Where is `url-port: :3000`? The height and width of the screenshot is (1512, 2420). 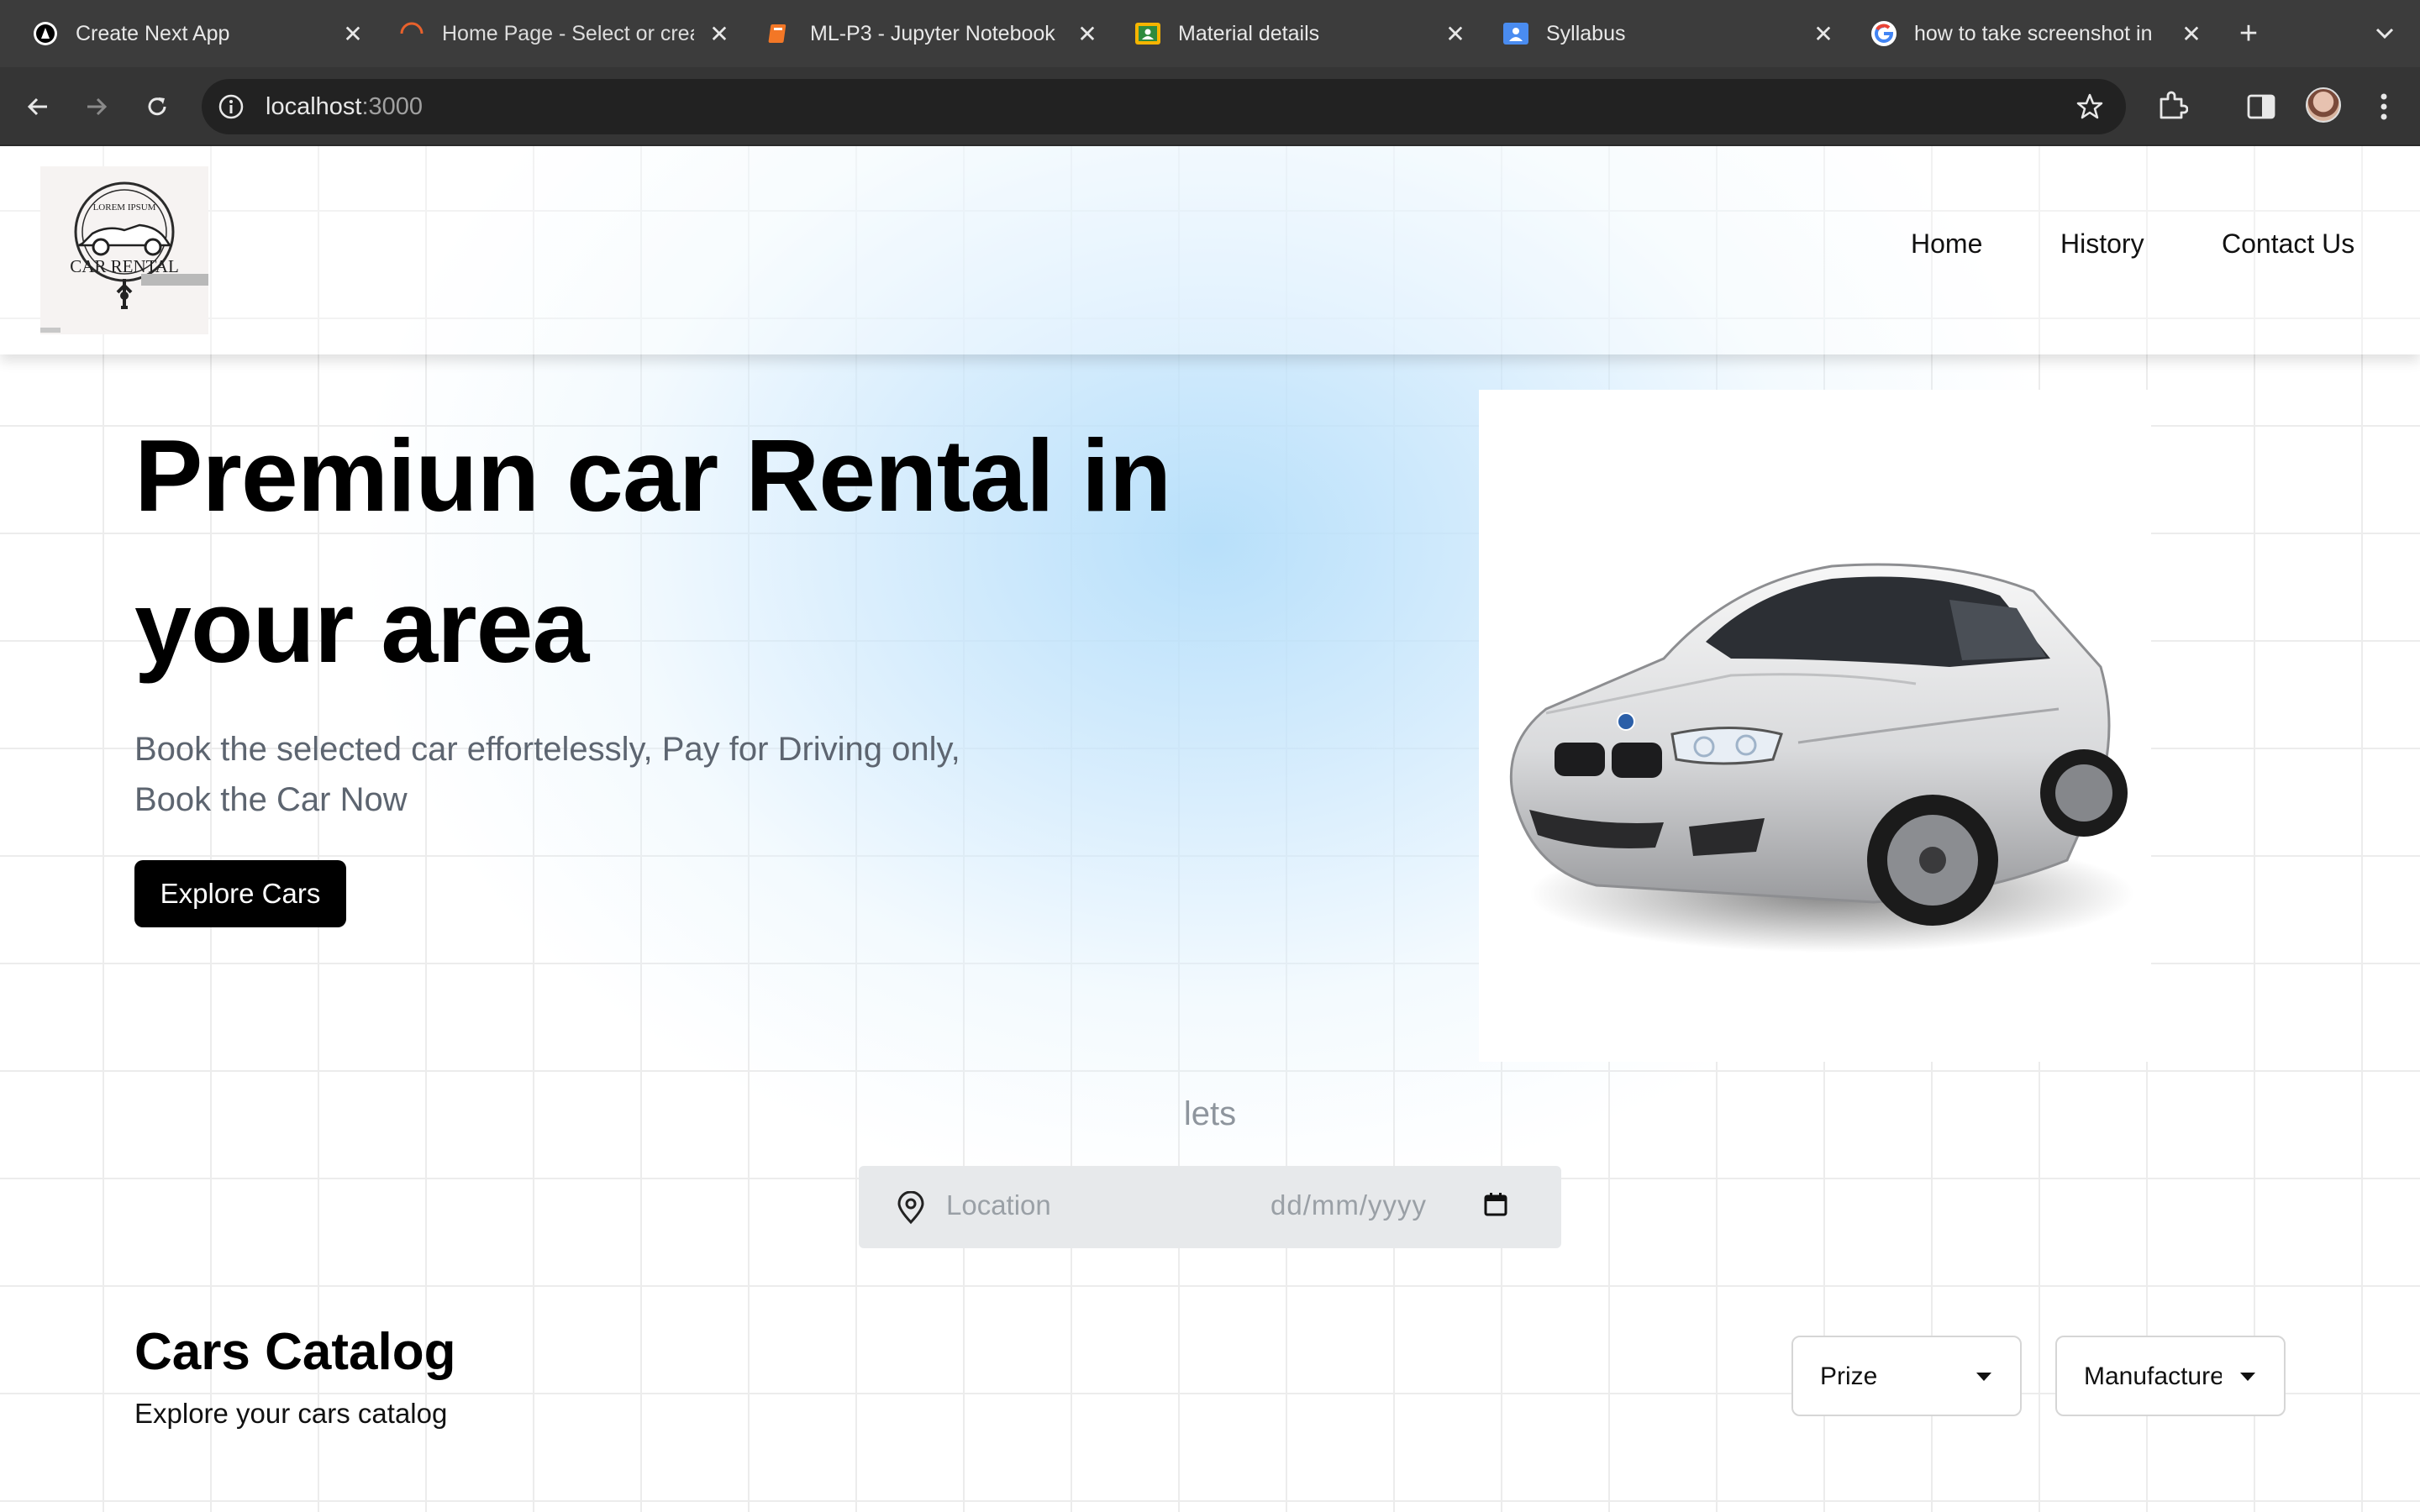
url-port: :3000 is located at coordinates (392, 106).